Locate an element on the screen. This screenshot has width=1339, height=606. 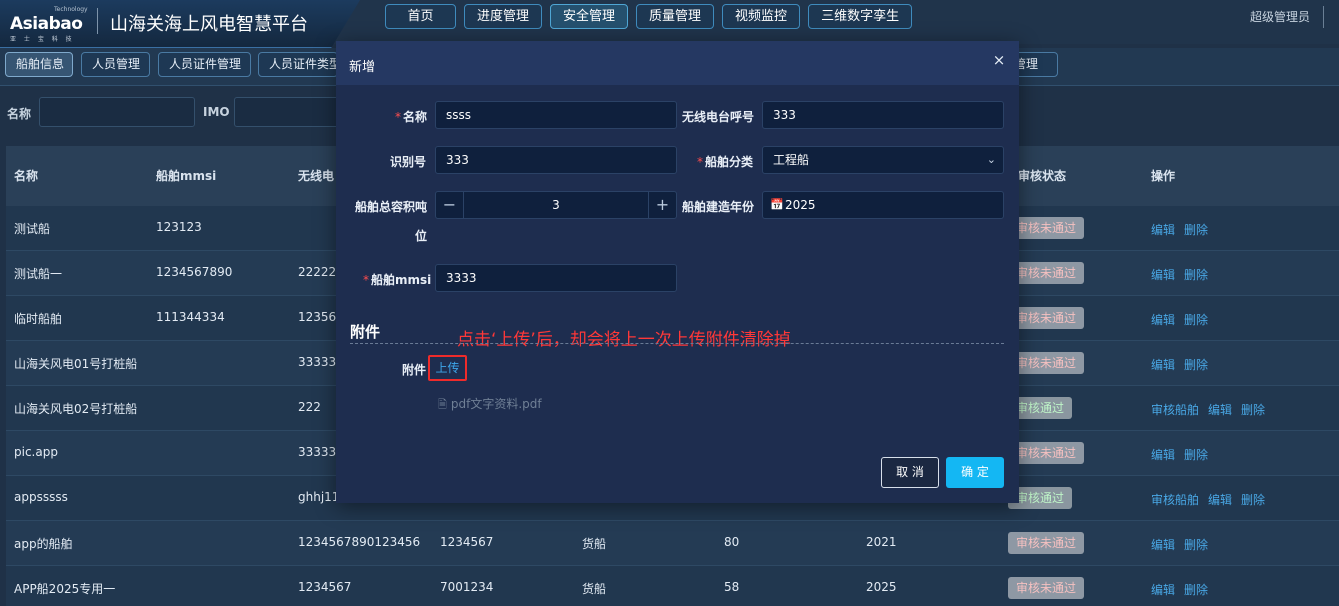
tab-personnel: 人员管理 is located at coordinates (115, 64).